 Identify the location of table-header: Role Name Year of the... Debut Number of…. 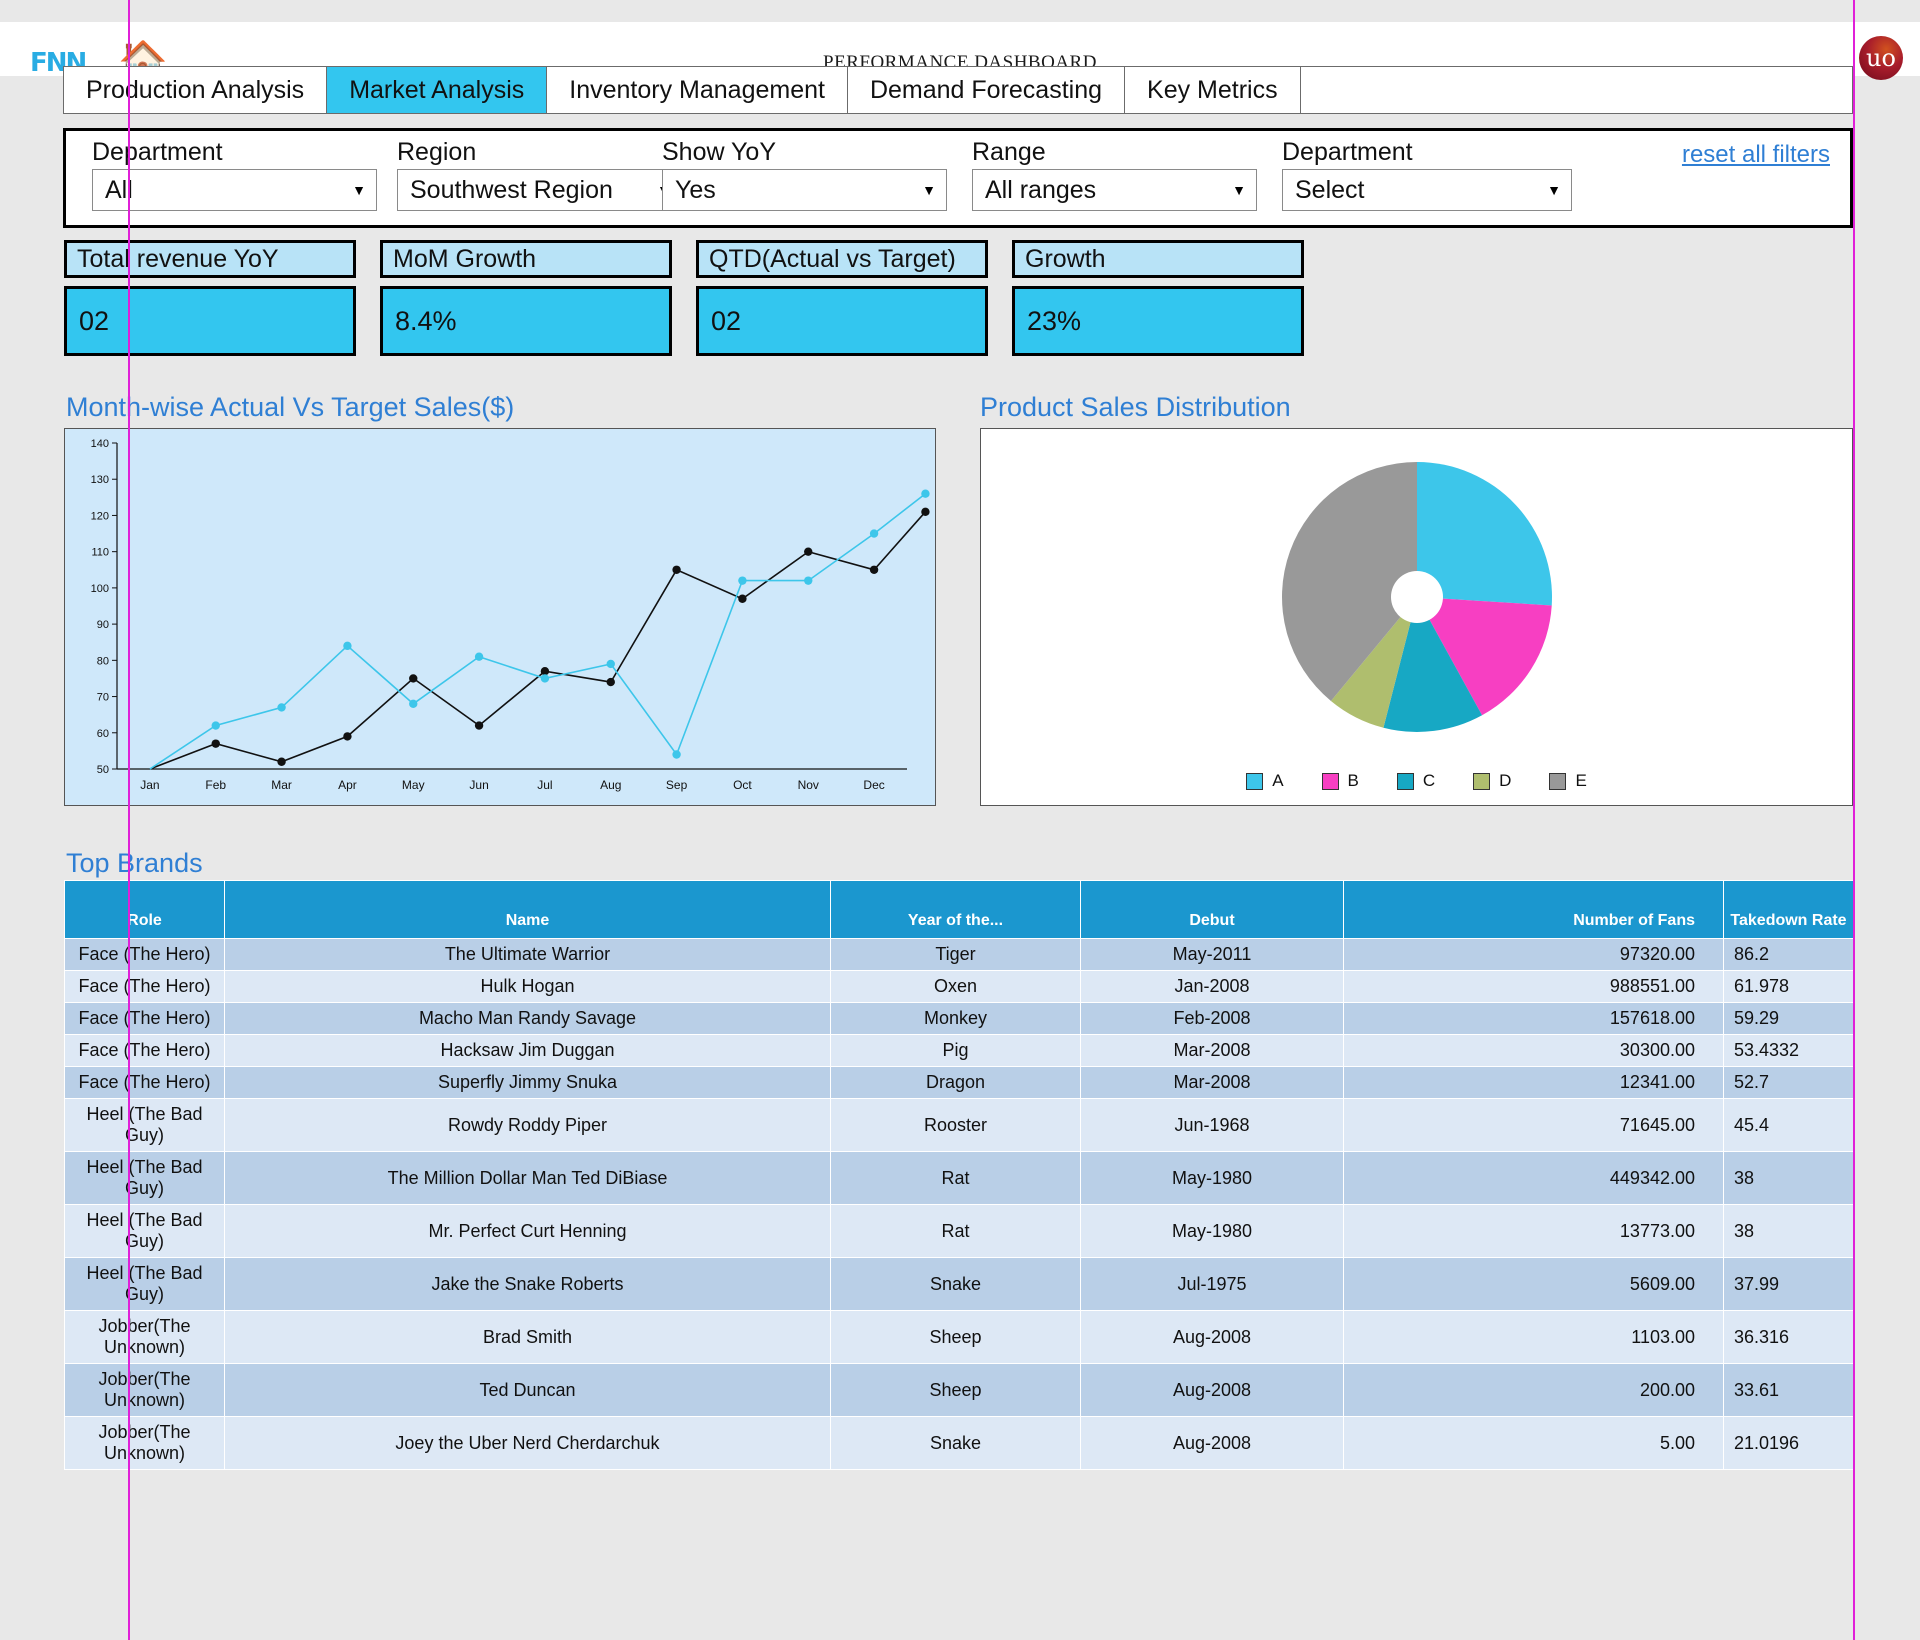
(959, 909).